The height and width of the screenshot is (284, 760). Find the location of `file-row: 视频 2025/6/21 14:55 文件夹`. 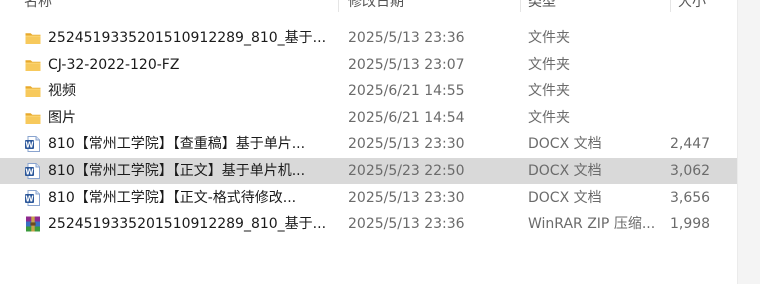

file-row: 视频 2025/6/21 14:55 文件夹 is located at coordinates (368, 91).